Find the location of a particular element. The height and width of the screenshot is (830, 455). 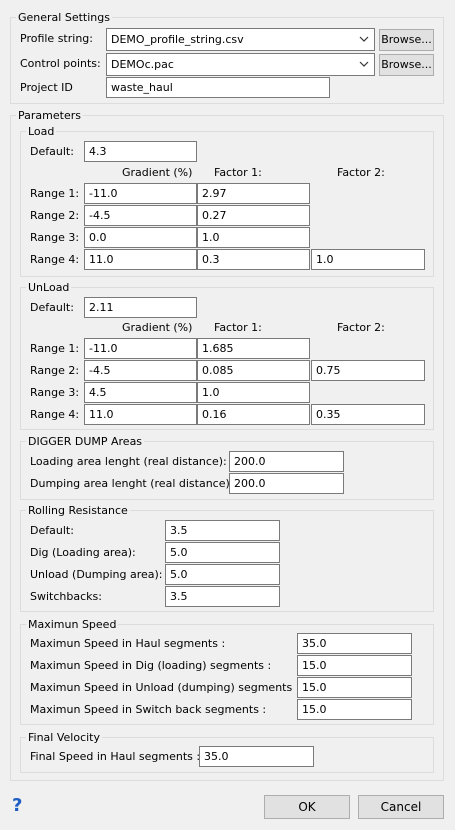

speed-switch-input: 15.0 is located at coordinates (354, 709).